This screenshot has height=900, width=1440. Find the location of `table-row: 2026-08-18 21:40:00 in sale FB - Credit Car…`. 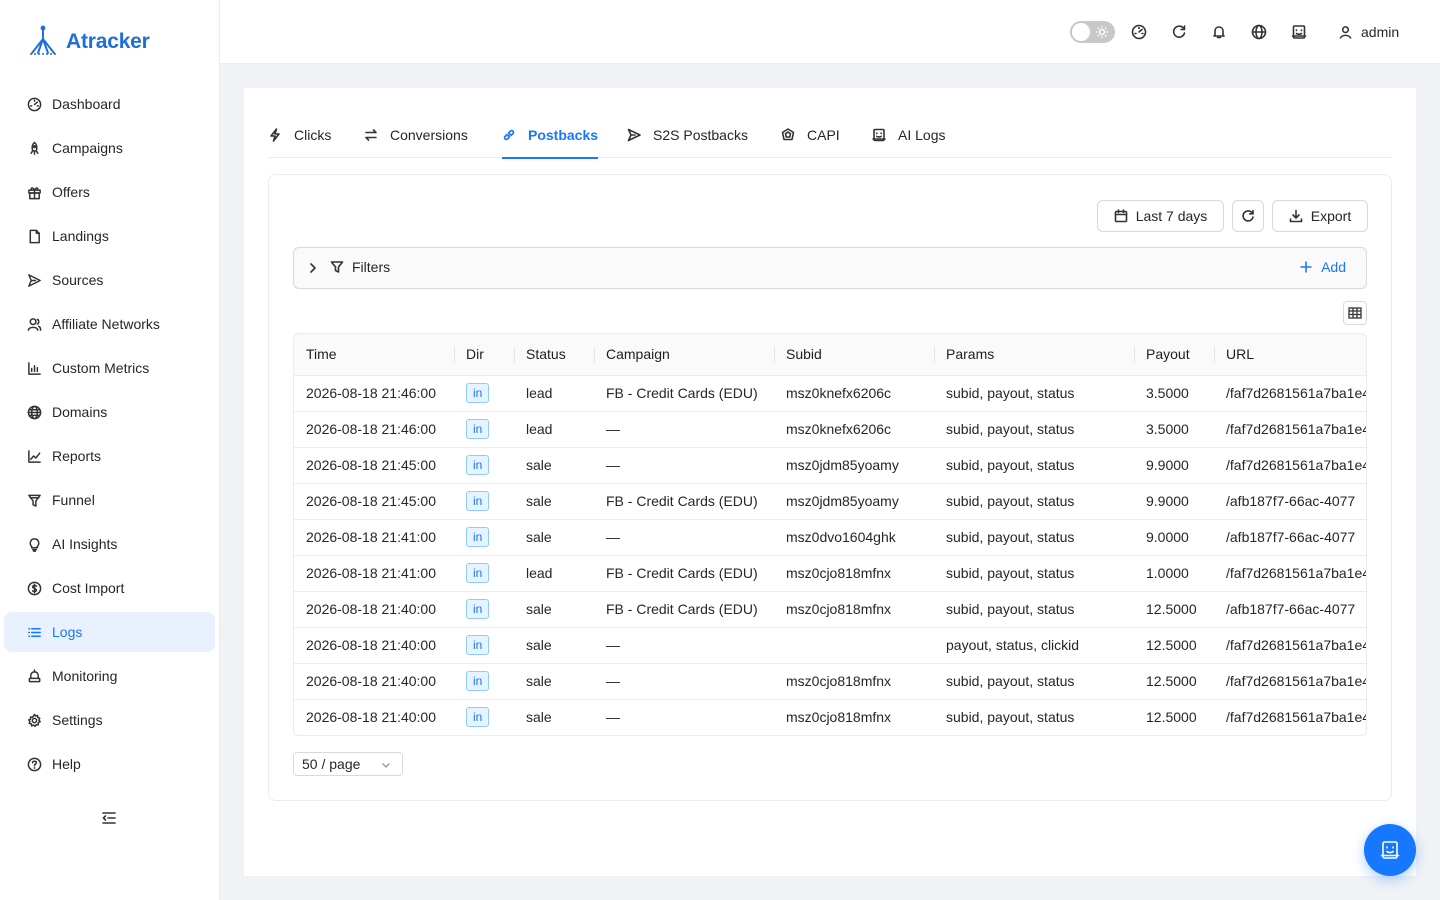

table-row: 2026-08-18 21:40:00 in sale FB - Credit Car… is located at coordinates (830, 609).